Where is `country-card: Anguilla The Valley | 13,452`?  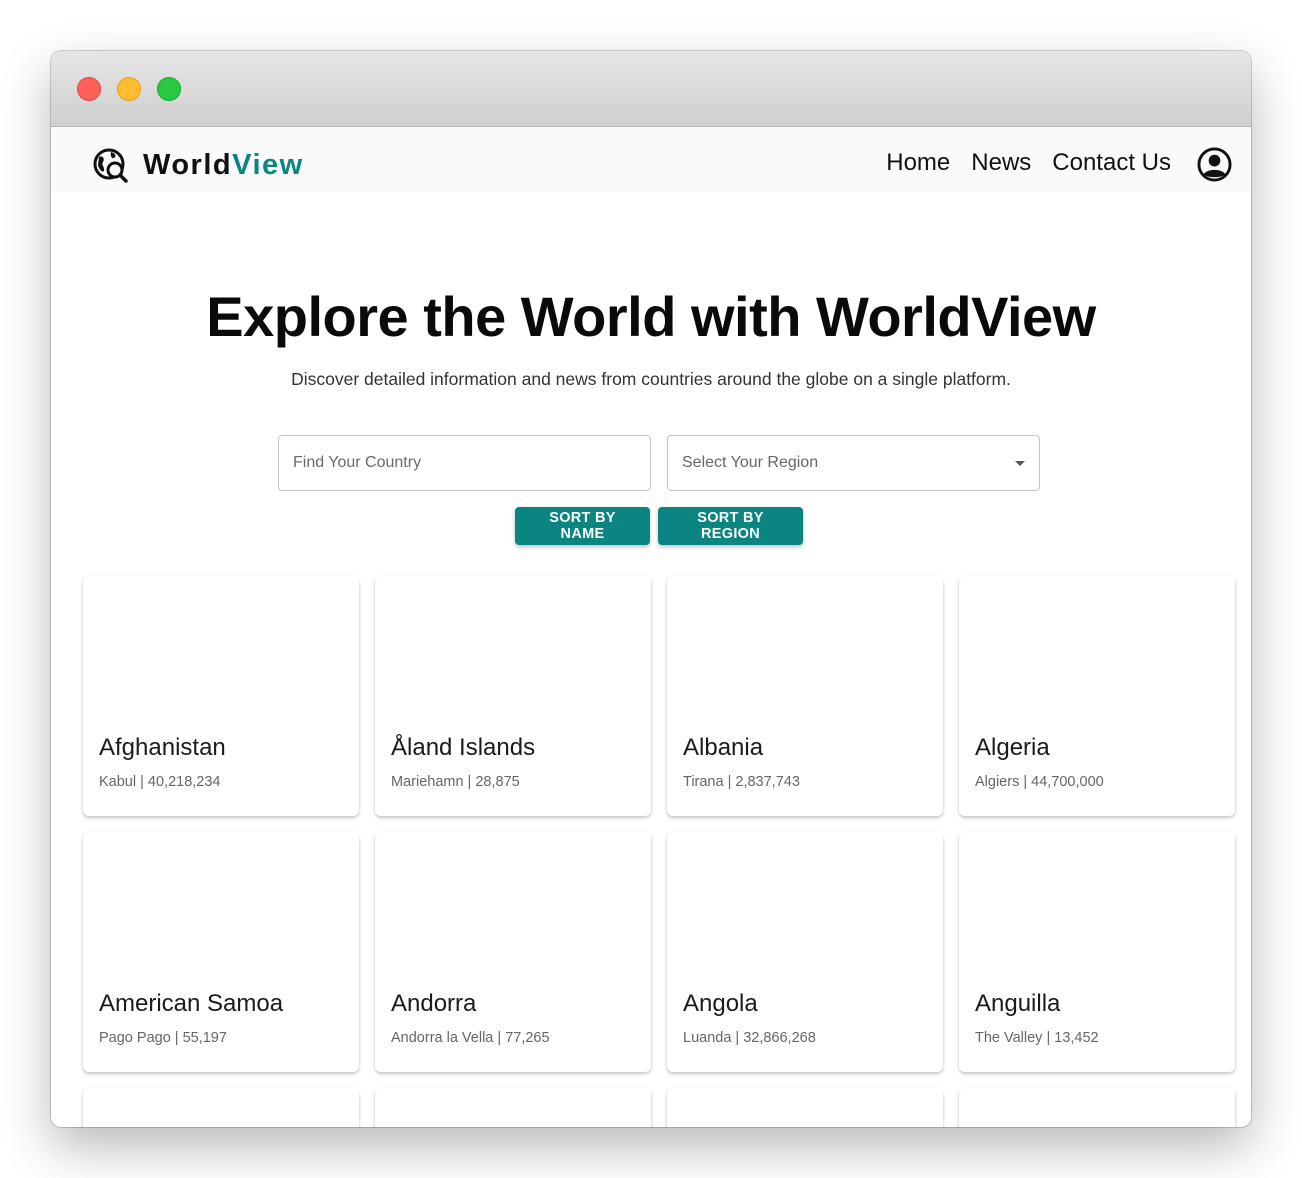 country-card: Anguilla The Valley | 13,452 is located at coordinates (1097, 952).